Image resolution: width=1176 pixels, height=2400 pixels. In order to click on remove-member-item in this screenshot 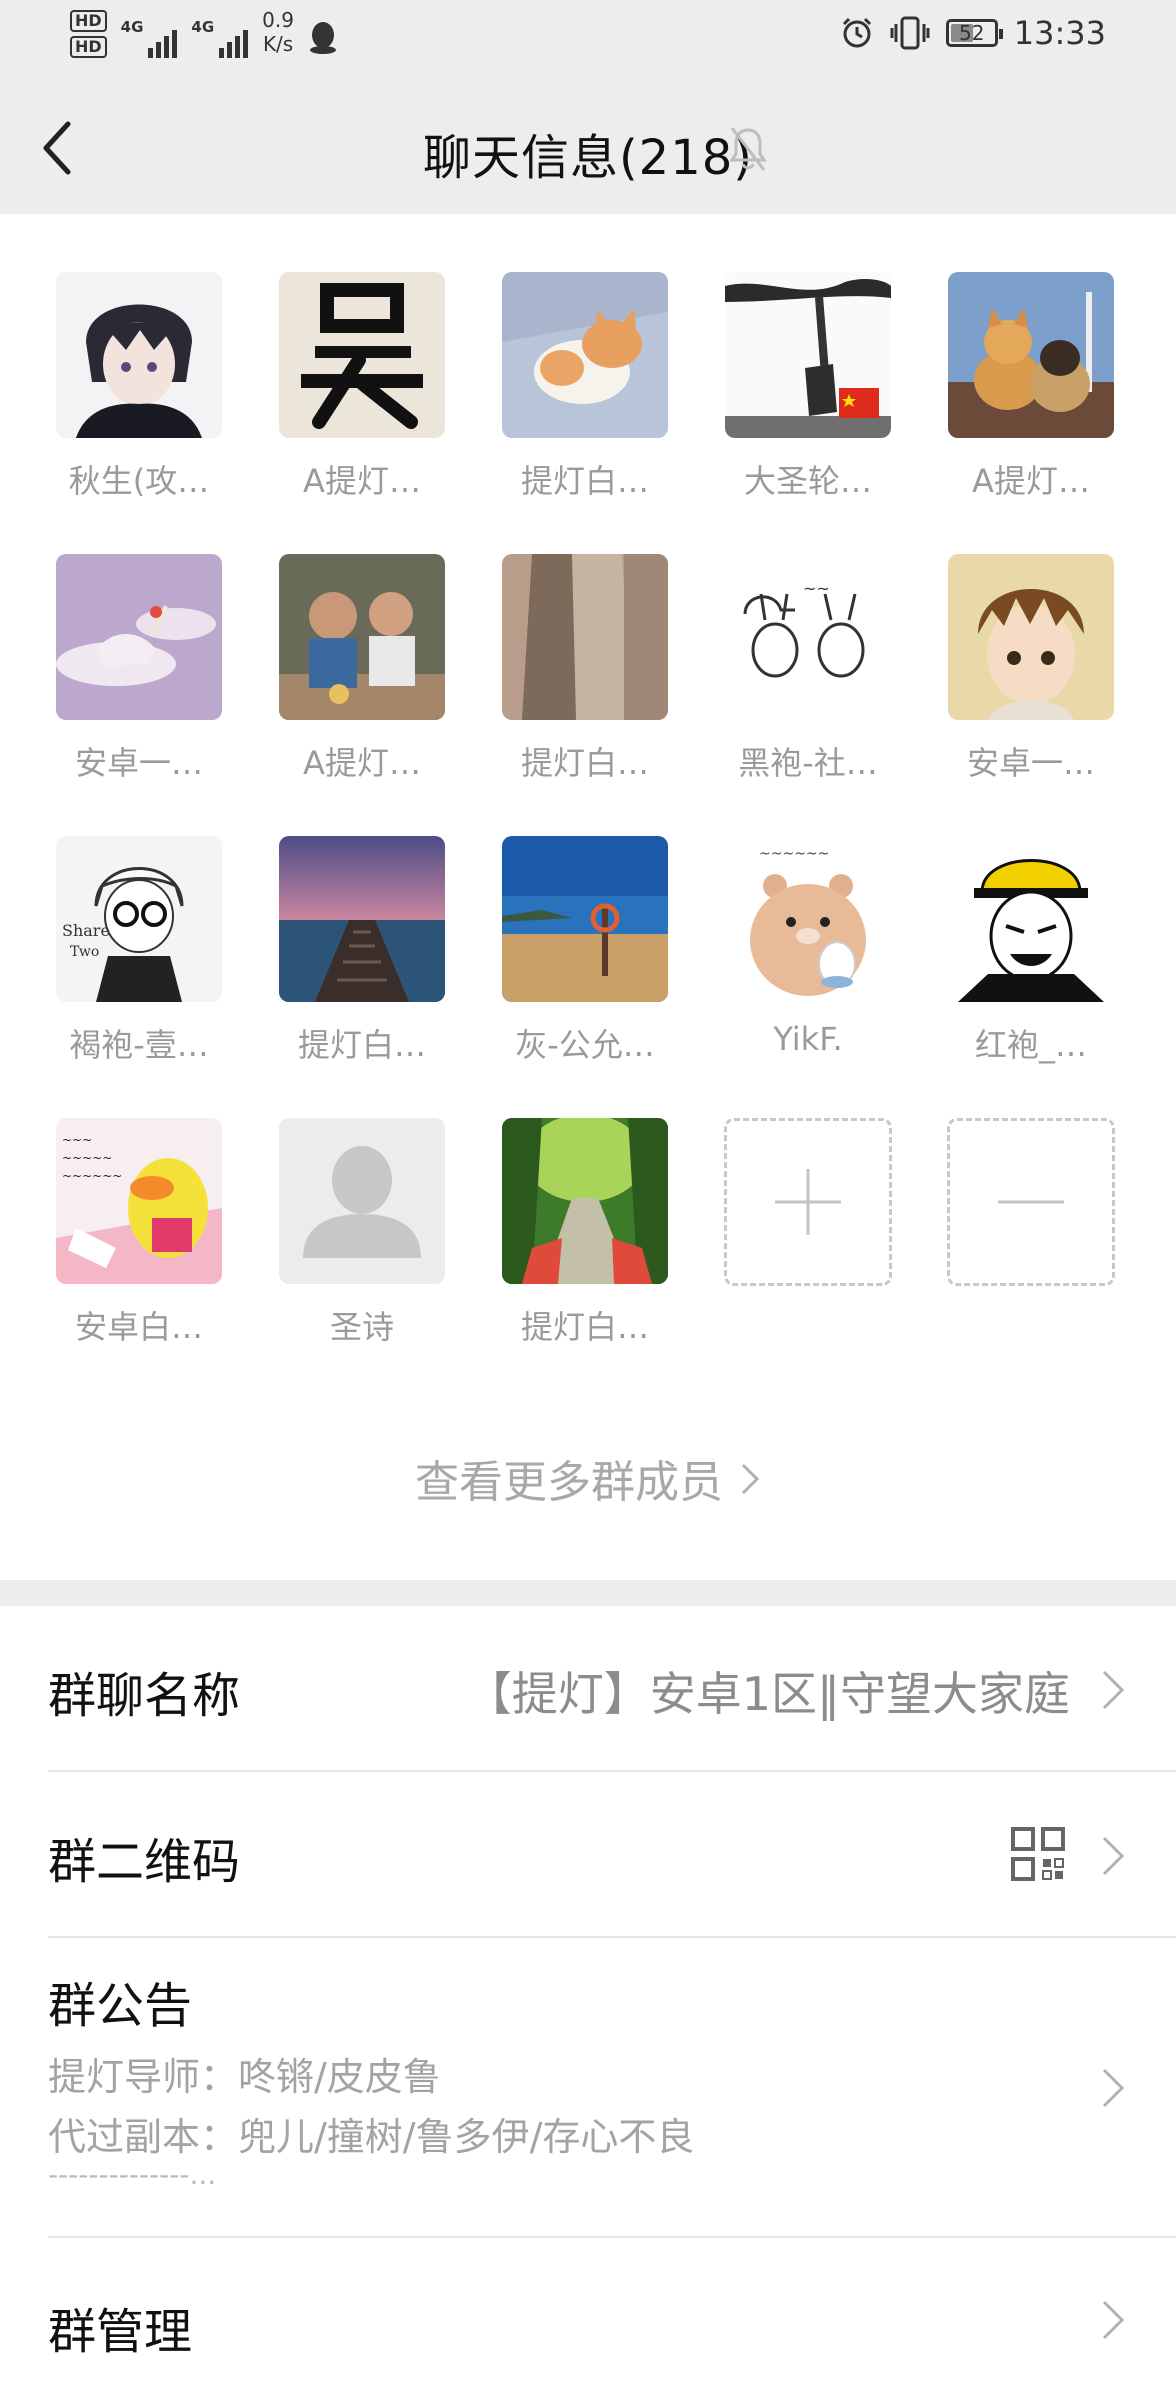, I will do `click(1031, 1259)`.